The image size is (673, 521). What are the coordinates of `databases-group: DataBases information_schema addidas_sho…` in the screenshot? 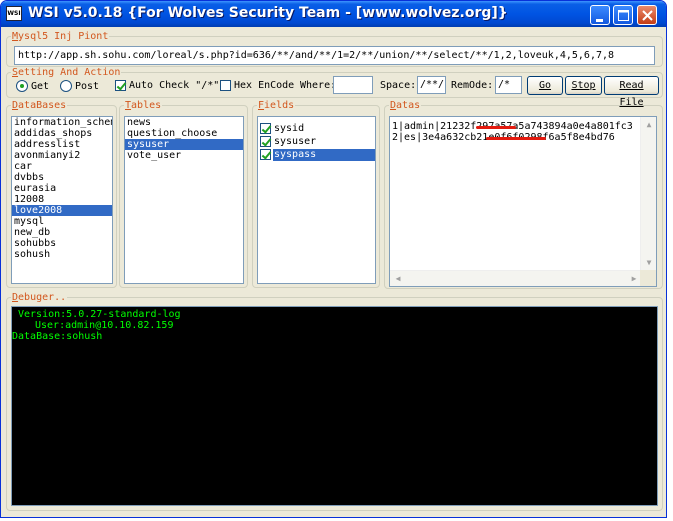 It's located at (61, 194).